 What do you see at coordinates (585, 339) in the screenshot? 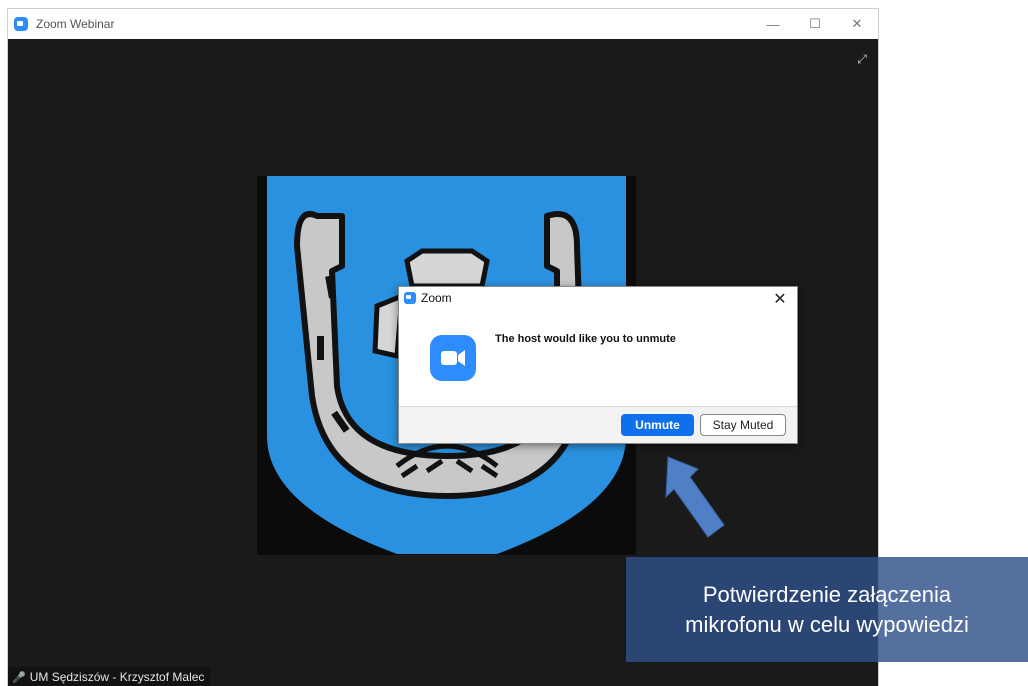
I see `dialog-message: The host would like you to unmute` at bounding box center [585, 339].